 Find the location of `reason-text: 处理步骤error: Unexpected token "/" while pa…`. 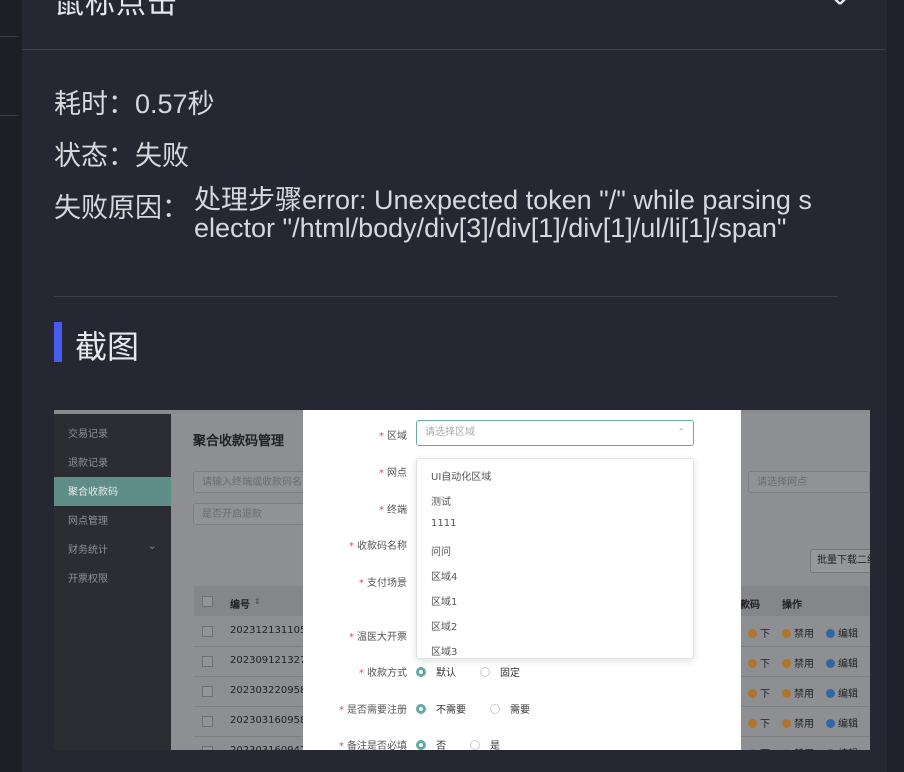

reason-text: 处理步骤error: Unexpected token "/" while pa… is located at coordinates (503, 214).